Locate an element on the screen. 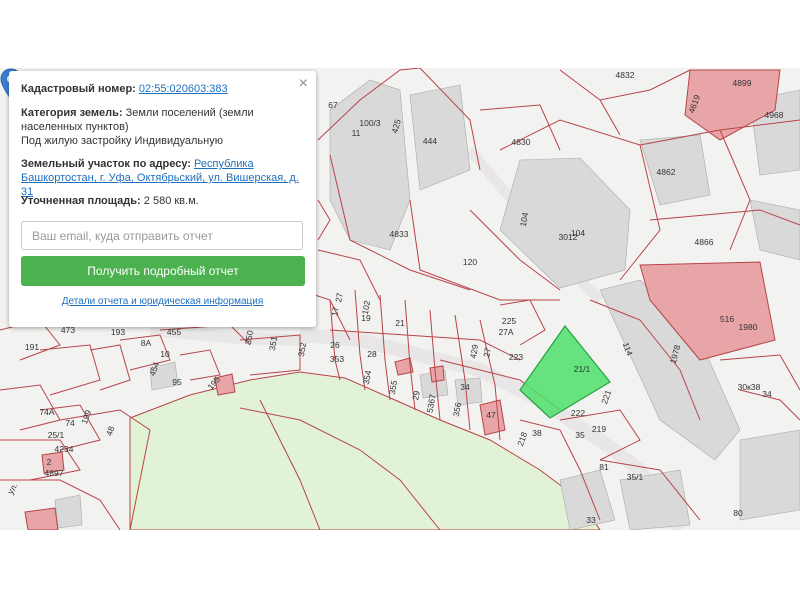  usage-value: Под жилую застройку Индивидуальную is located at coordinates (122, 141).